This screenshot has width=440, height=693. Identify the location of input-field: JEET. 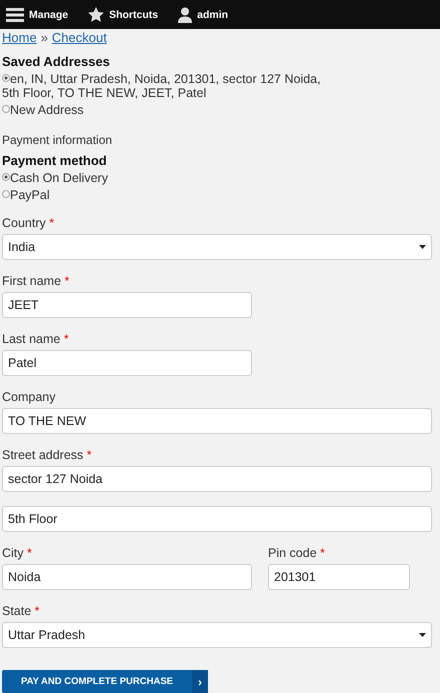
(127, 305).